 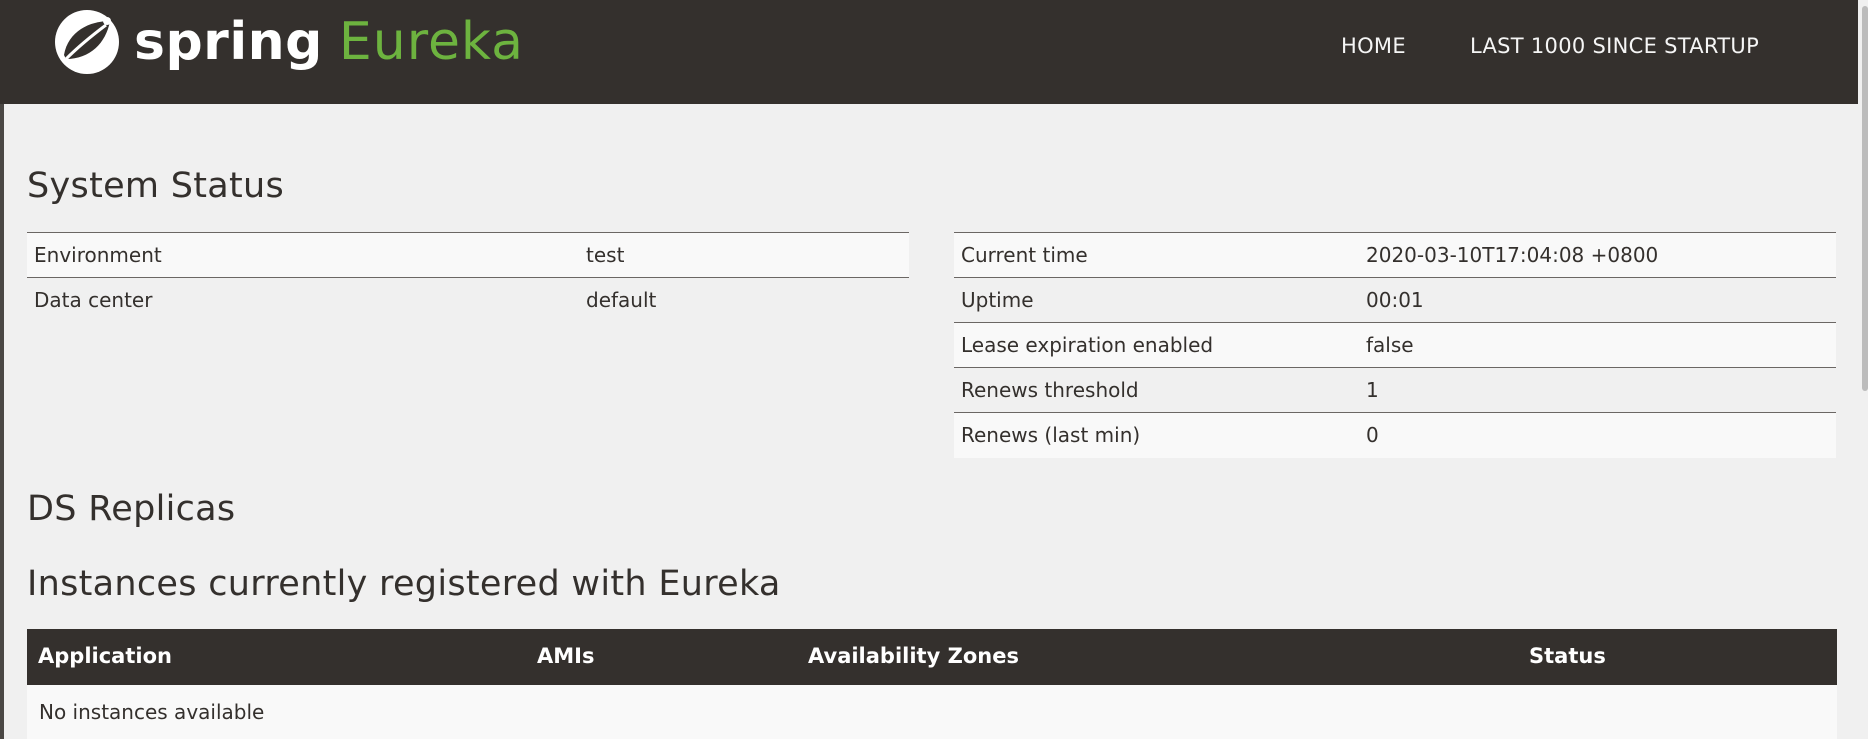 I want to click on brand-logo: spring Eureka, so click(x=288, y=42).